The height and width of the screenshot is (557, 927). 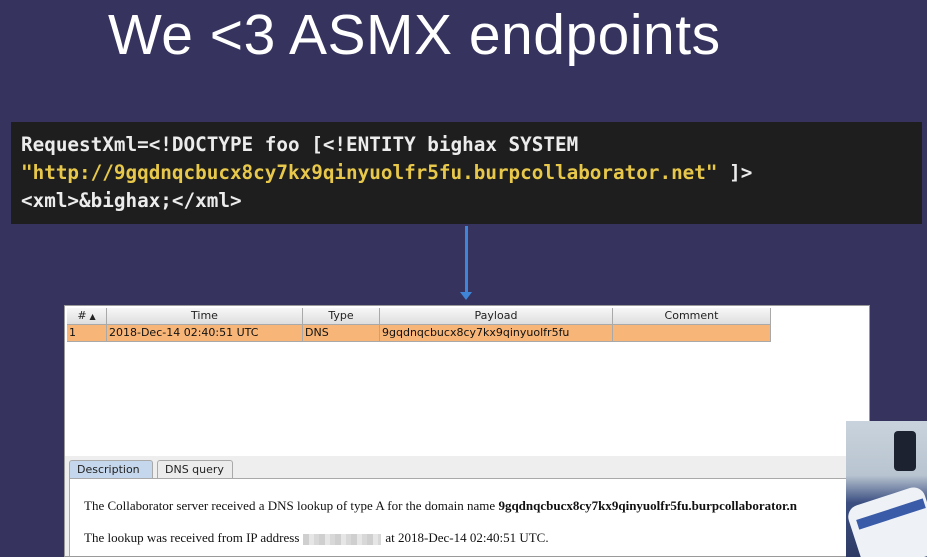 What do you see at coordinates (496, 316) in the screenshot?
I see `column-header-payload: Payload` at bounding box center [496, 316].